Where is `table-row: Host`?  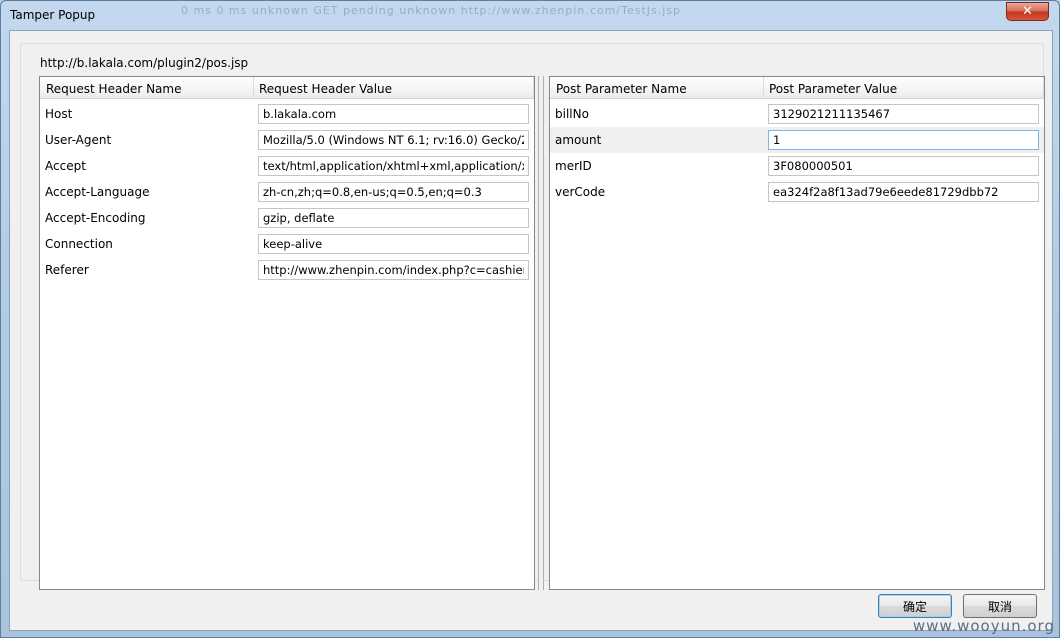 table-row: Host is located at coordinates (287, 114).